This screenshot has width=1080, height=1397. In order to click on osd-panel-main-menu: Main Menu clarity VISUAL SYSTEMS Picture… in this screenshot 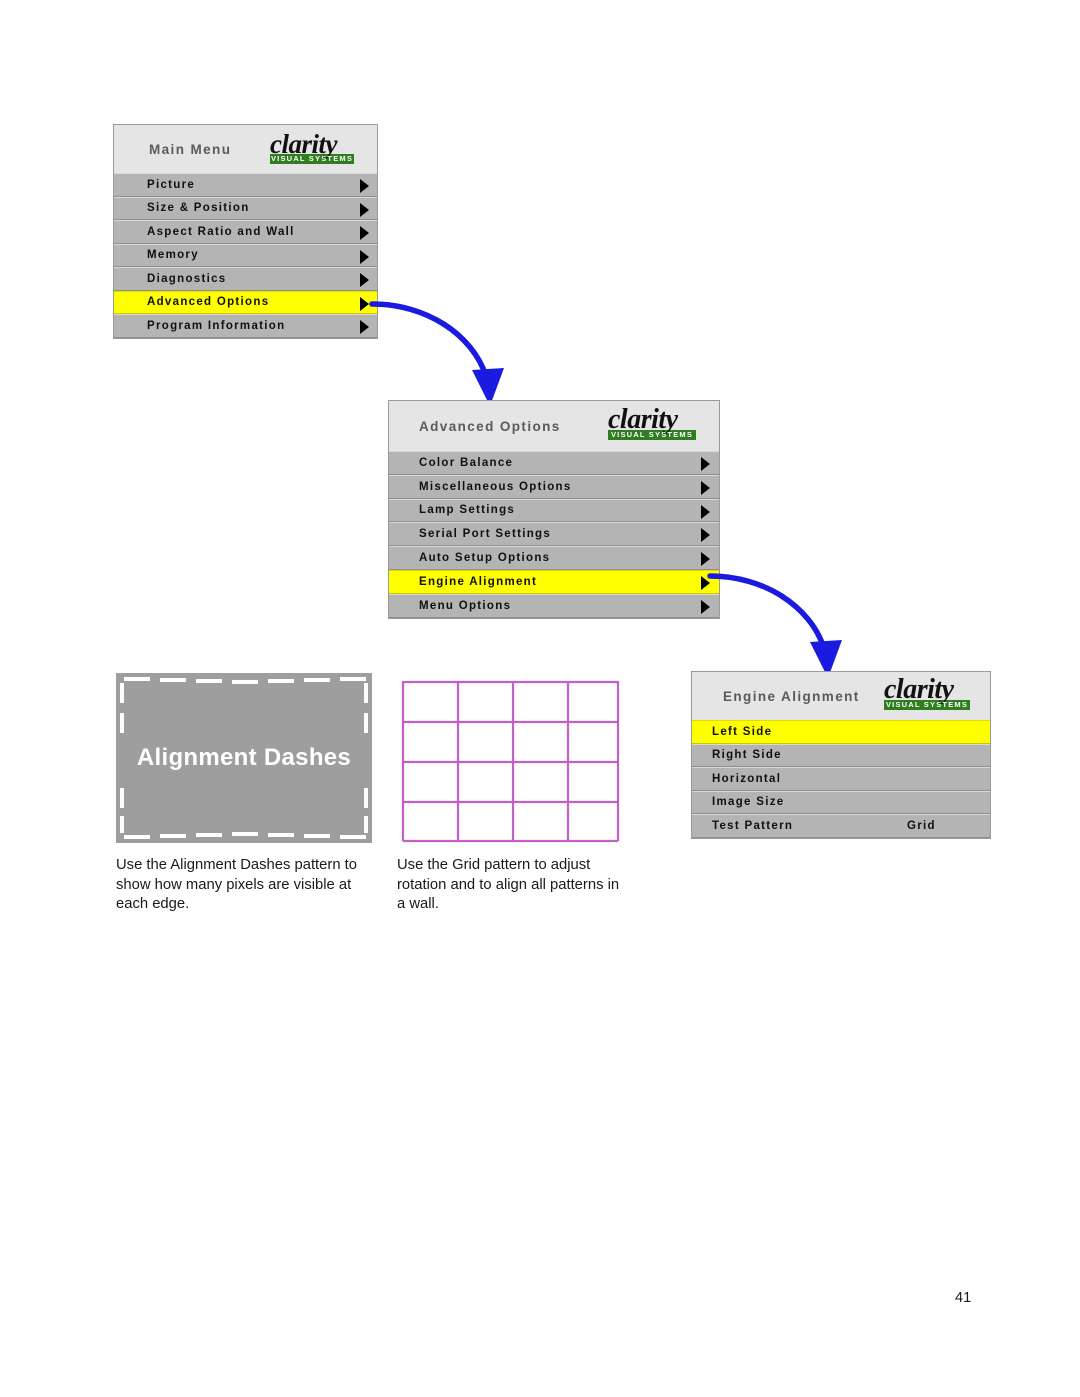, I will do `click(245, 231)`.